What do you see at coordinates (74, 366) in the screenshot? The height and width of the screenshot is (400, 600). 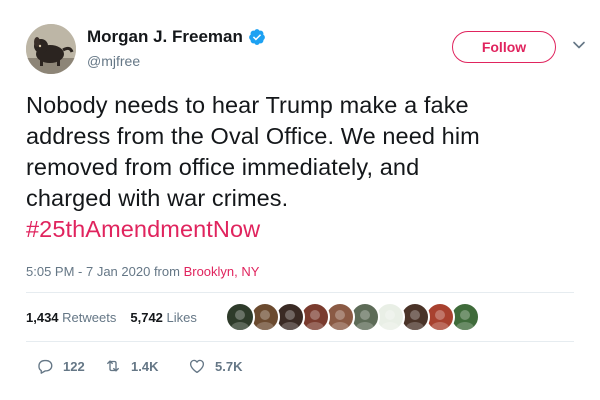 I see `reply-count: 122` at bounding box center [74, 366].